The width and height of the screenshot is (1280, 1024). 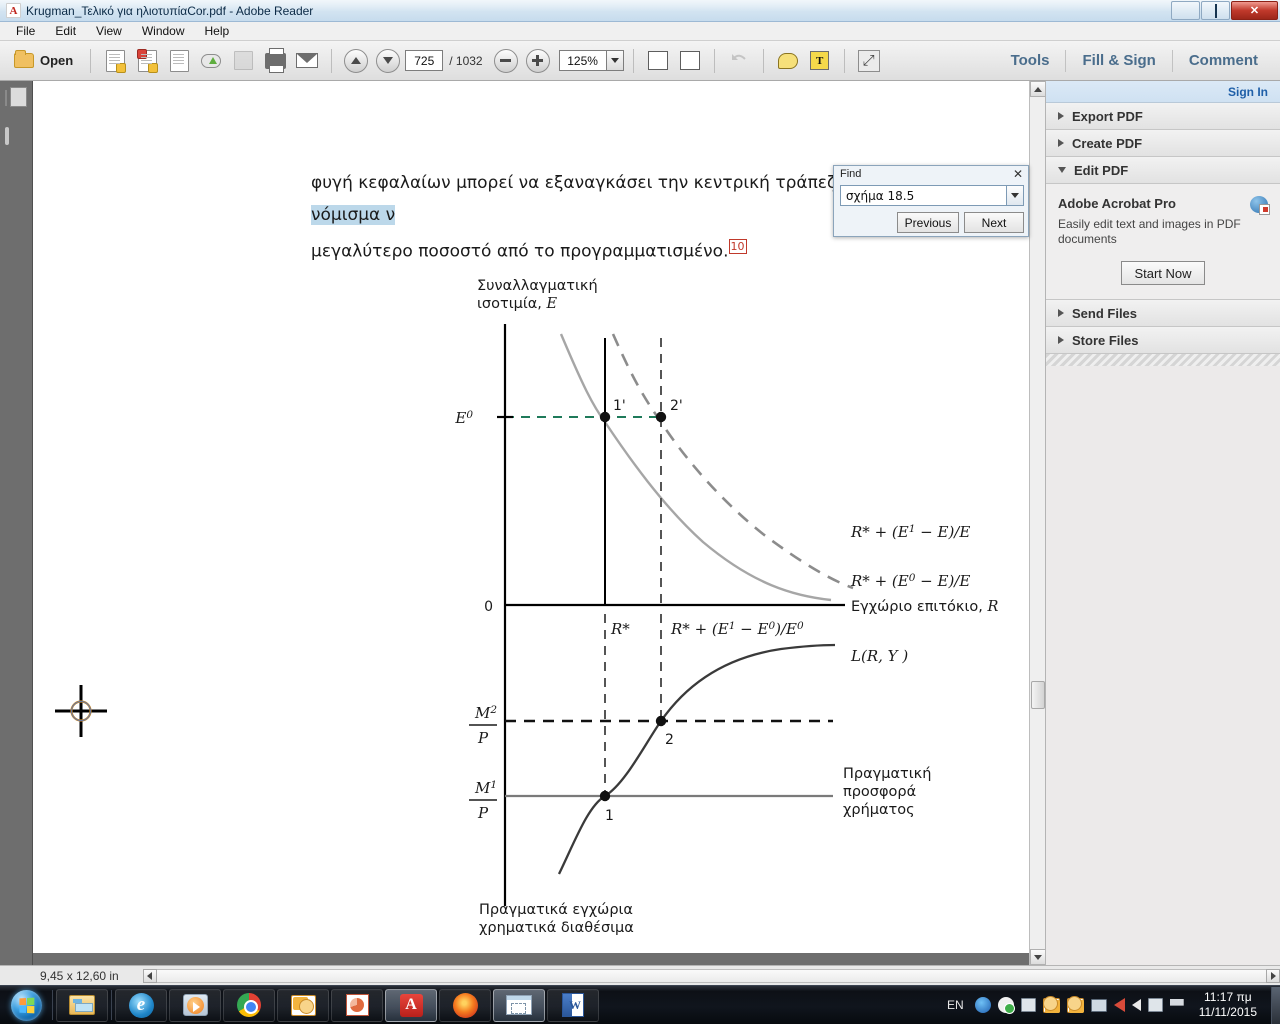 I want to click on clock: 11:17 πμ 11/11/2015, so click(x=1229, y=1005).